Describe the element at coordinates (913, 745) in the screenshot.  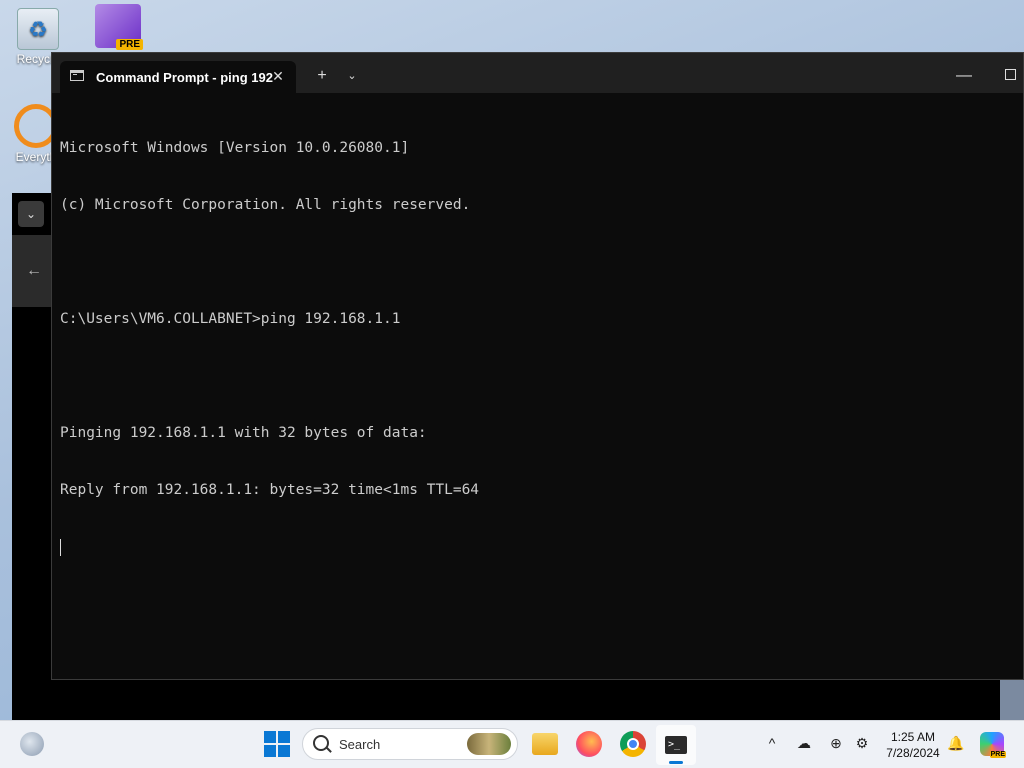
I see `clock: 1:25 AM 7/28/2024` at that location.